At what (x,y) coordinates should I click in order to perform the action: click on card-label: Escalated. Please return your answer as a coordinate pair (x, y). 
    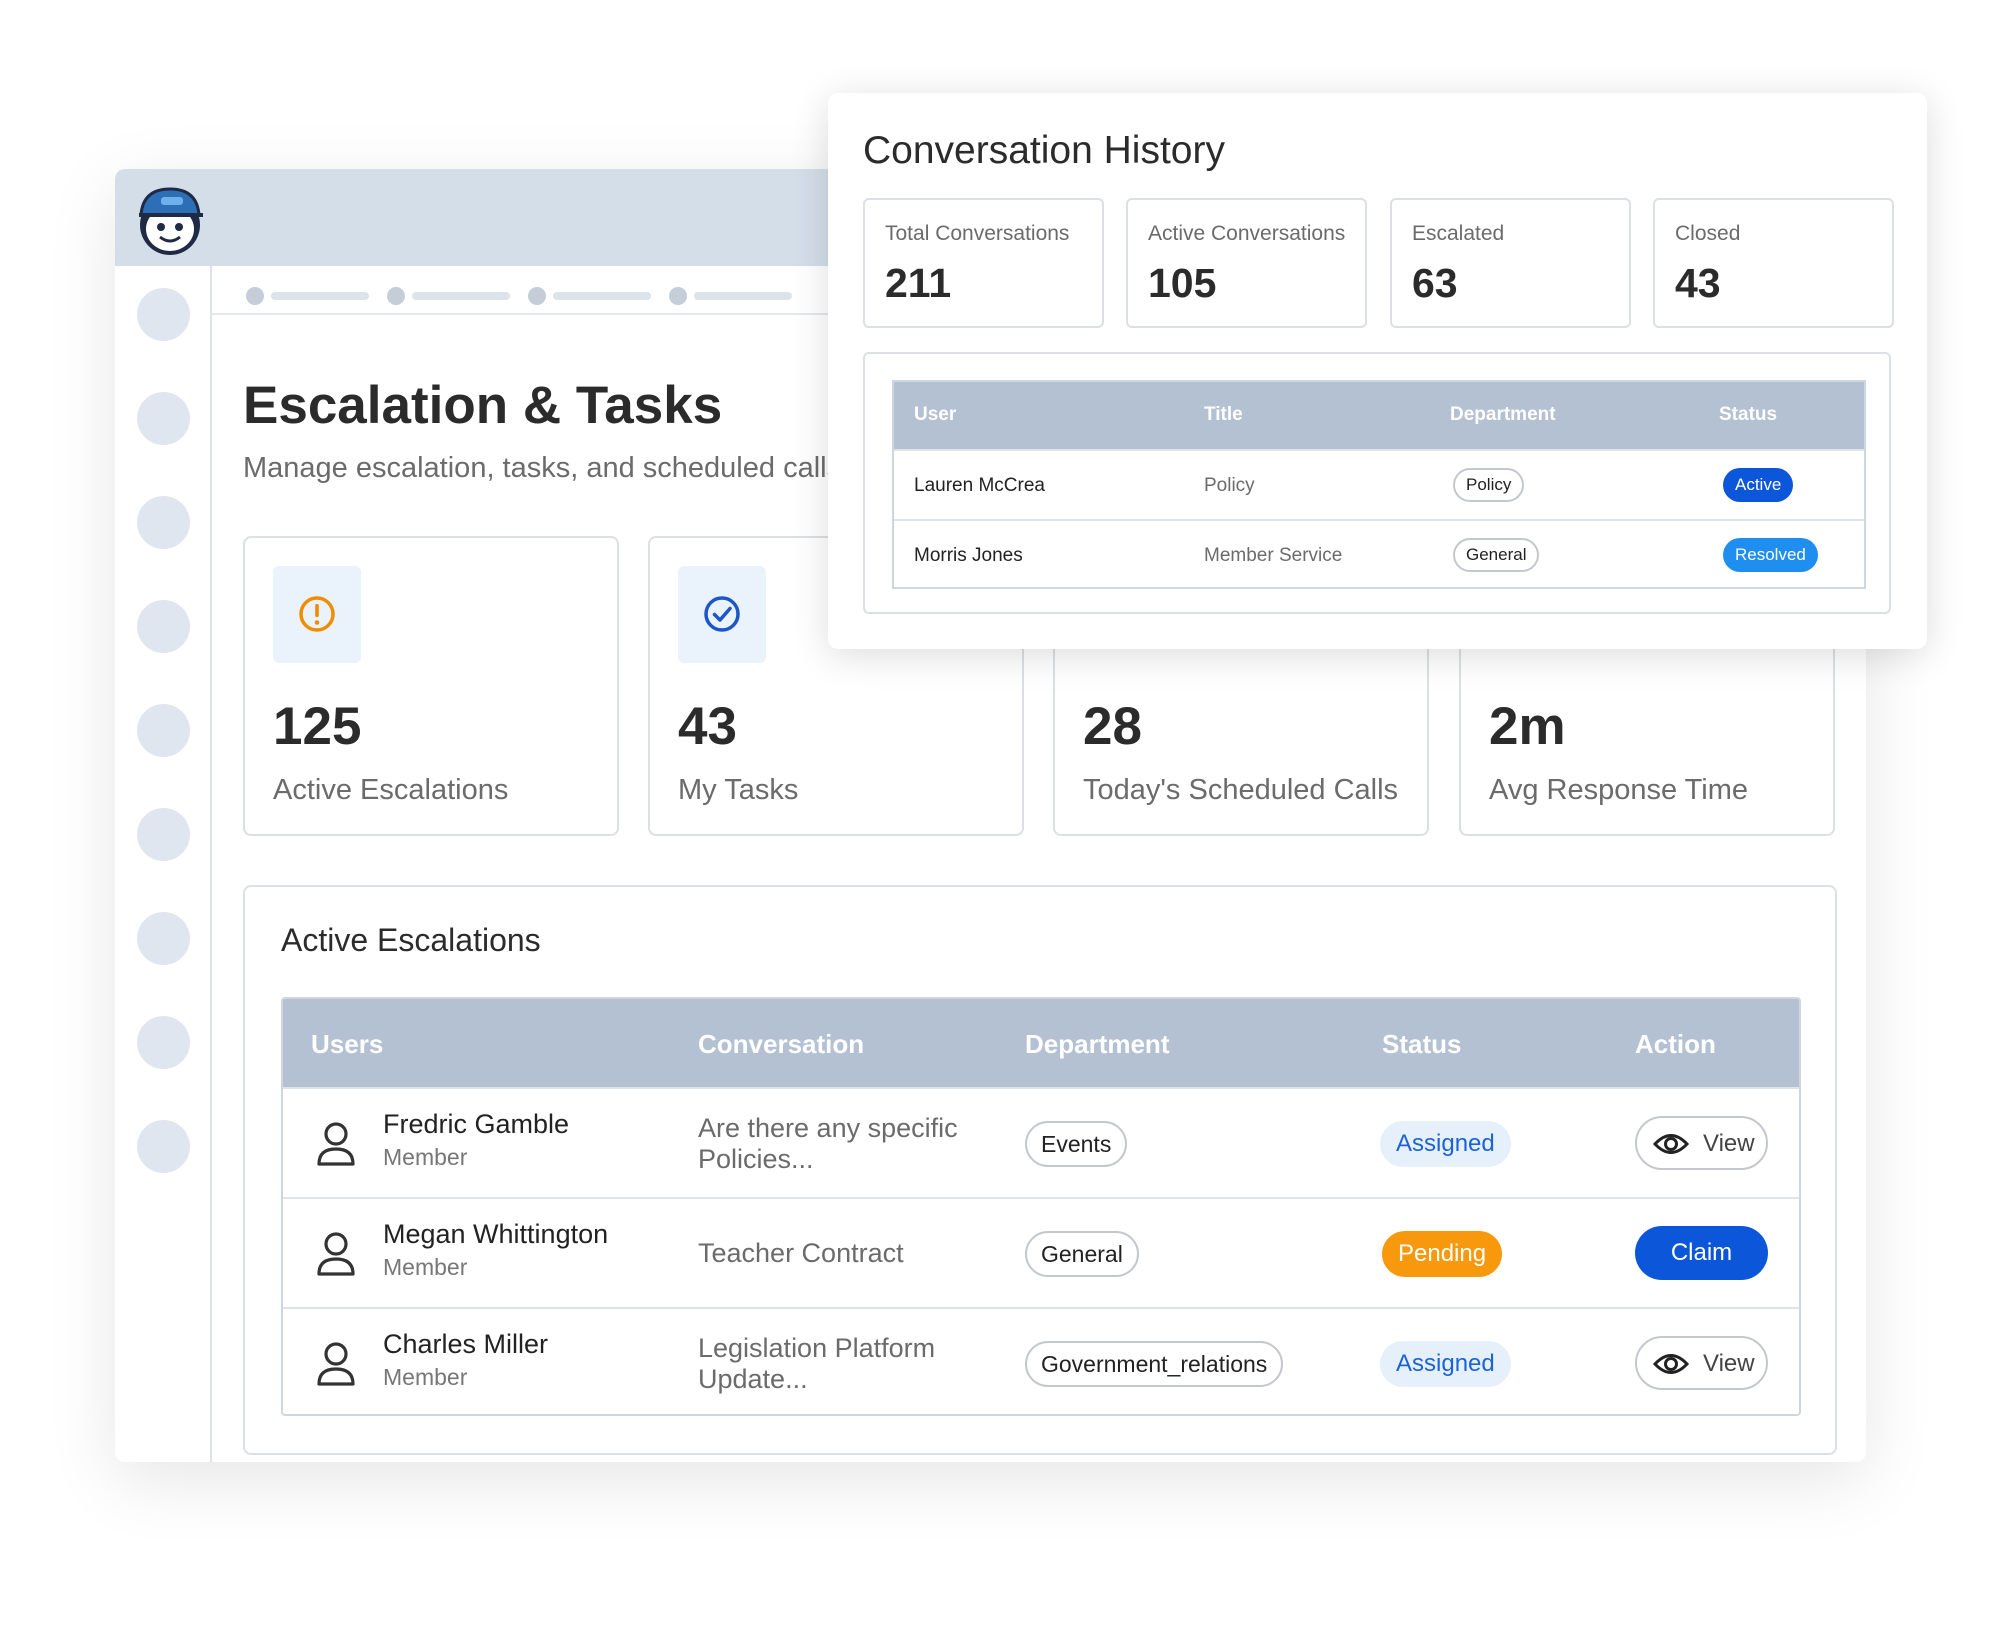
    Looking at the image, I should click on (1458, 233).